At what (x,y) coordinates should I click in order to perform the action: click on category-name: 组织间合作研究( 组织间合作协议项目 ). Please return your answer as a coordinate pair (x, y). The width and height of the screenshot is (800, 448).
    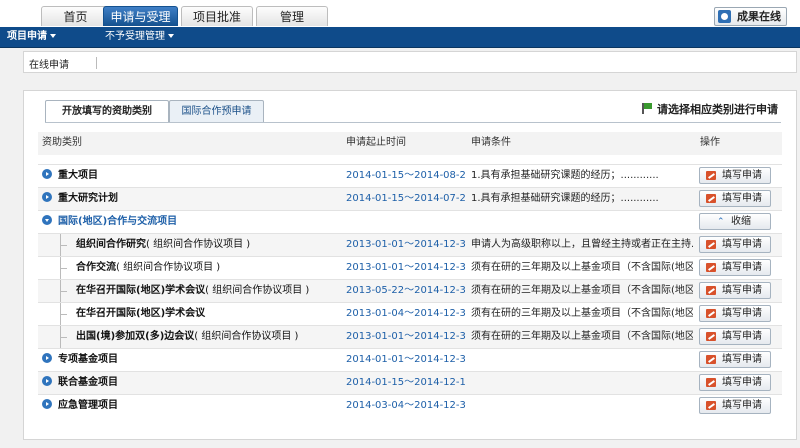
    Looking at the image, I should click on (204, 245).